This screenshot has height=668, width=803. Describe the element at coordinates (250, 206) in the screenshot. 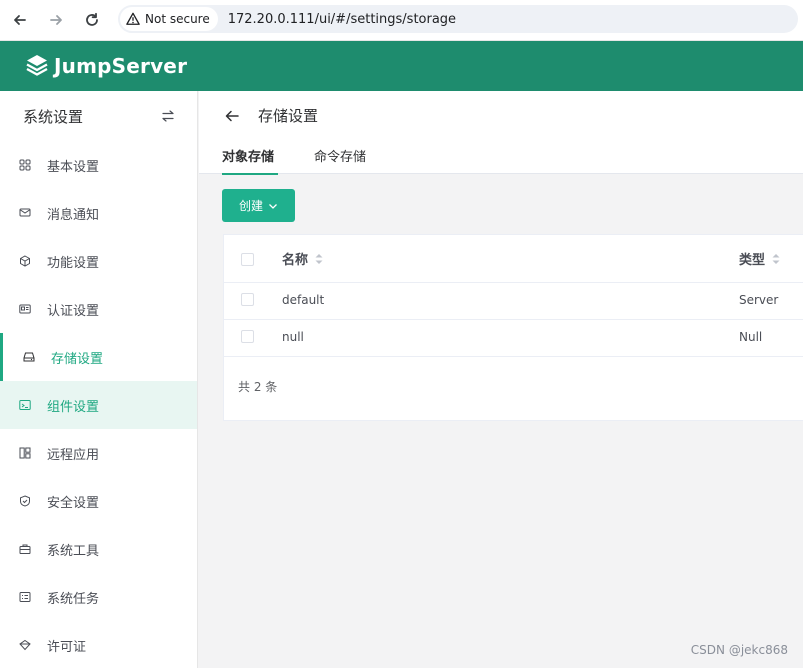

I see `create-button-label: 创建` at that location.